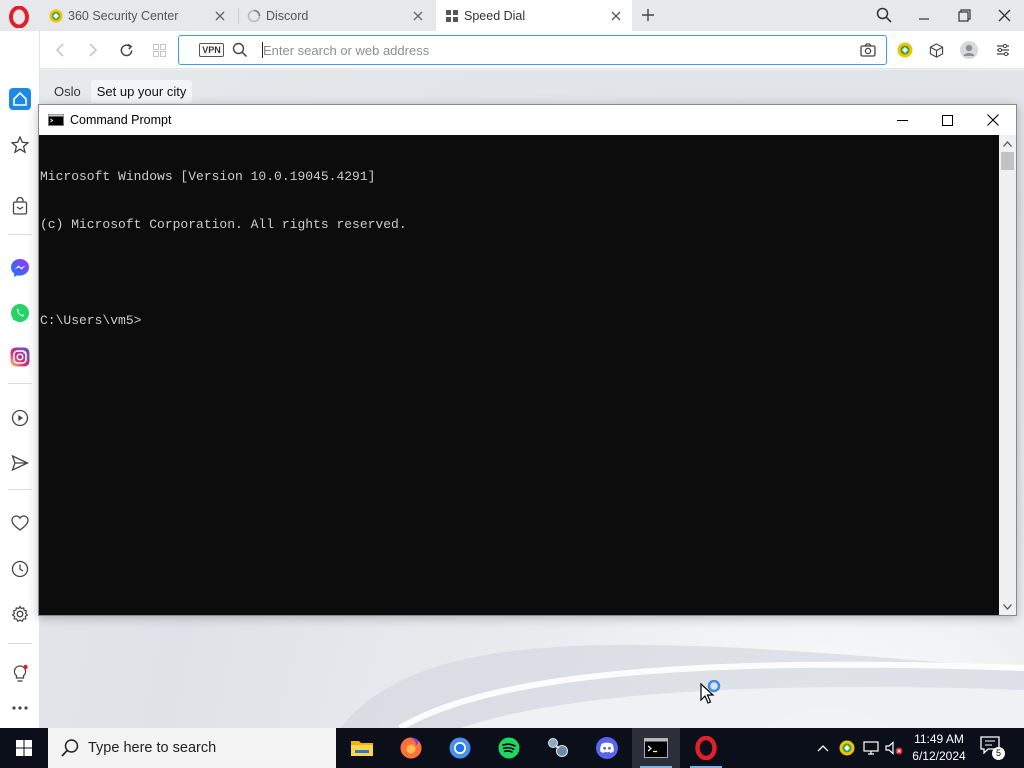 This screenshot has height=768, width=1024. I want to click on tab-speed-dial: Speed Dial, so click(534, 15).